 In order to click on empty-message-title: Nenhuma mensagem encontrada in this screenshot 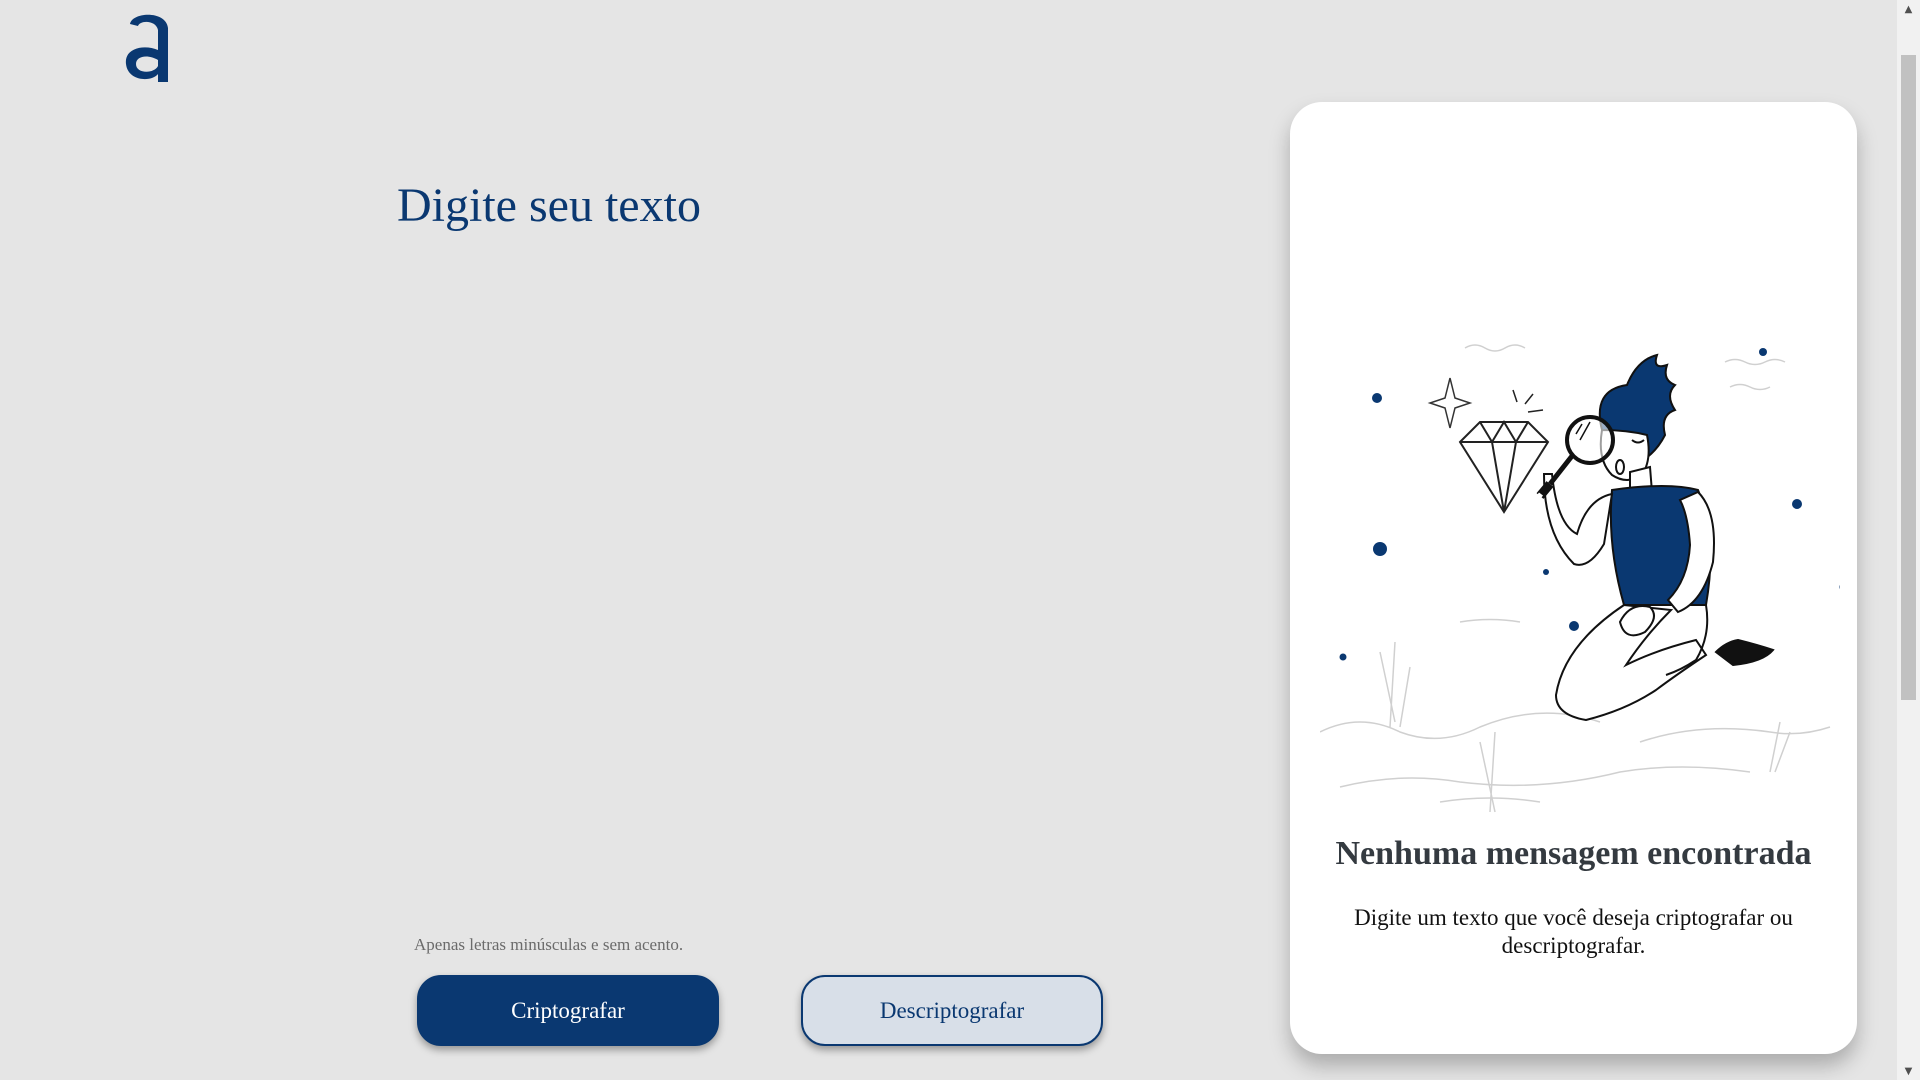, I will do `click(1573, 853)`.